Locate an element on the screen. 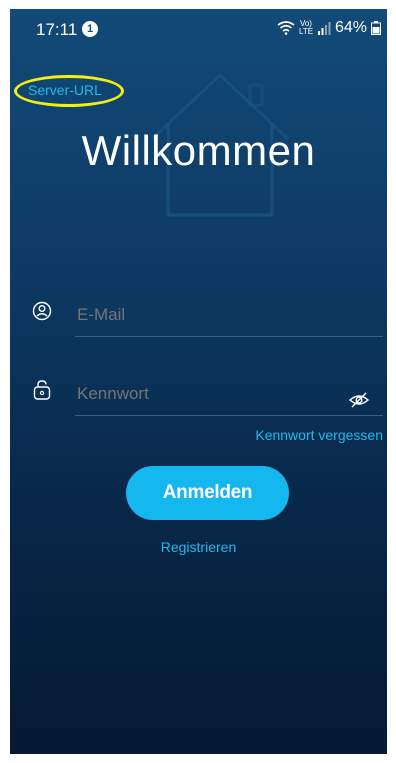 Image resolution: width=396 pixels, height=763 pixels. status-time: 17:11 is located at coordinates (57, 29).